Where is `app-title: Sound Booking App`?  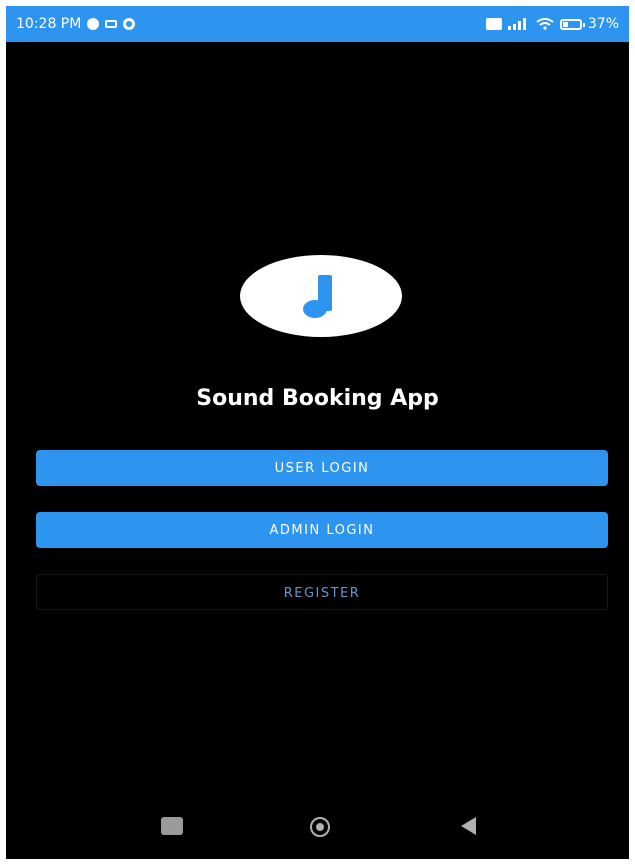
app-title: Sound Booking App is located at coordinates (317, 398).